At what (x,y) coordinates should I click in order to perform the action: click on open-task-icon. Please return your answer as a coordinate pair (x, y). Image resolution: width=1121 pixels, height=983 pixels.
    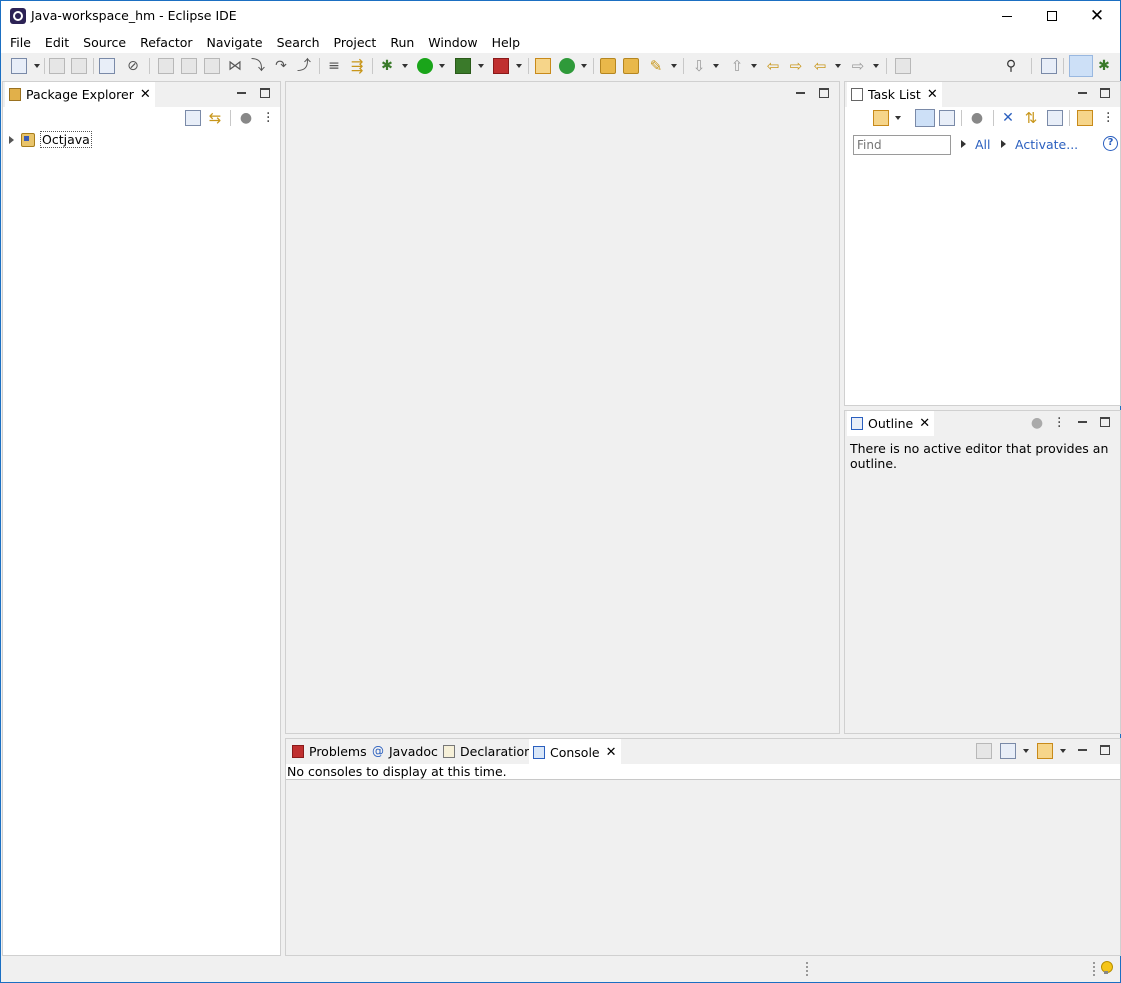
    Looking at the image, I should click on (631, 66).